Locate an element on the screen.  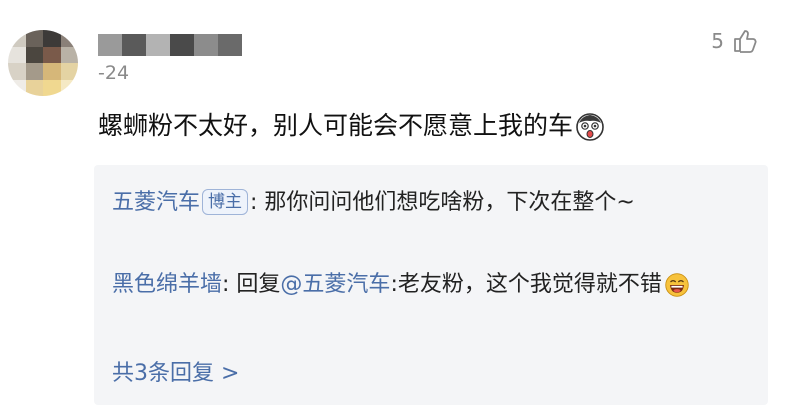
like-button: 5 is located at coordinates (734, 41).